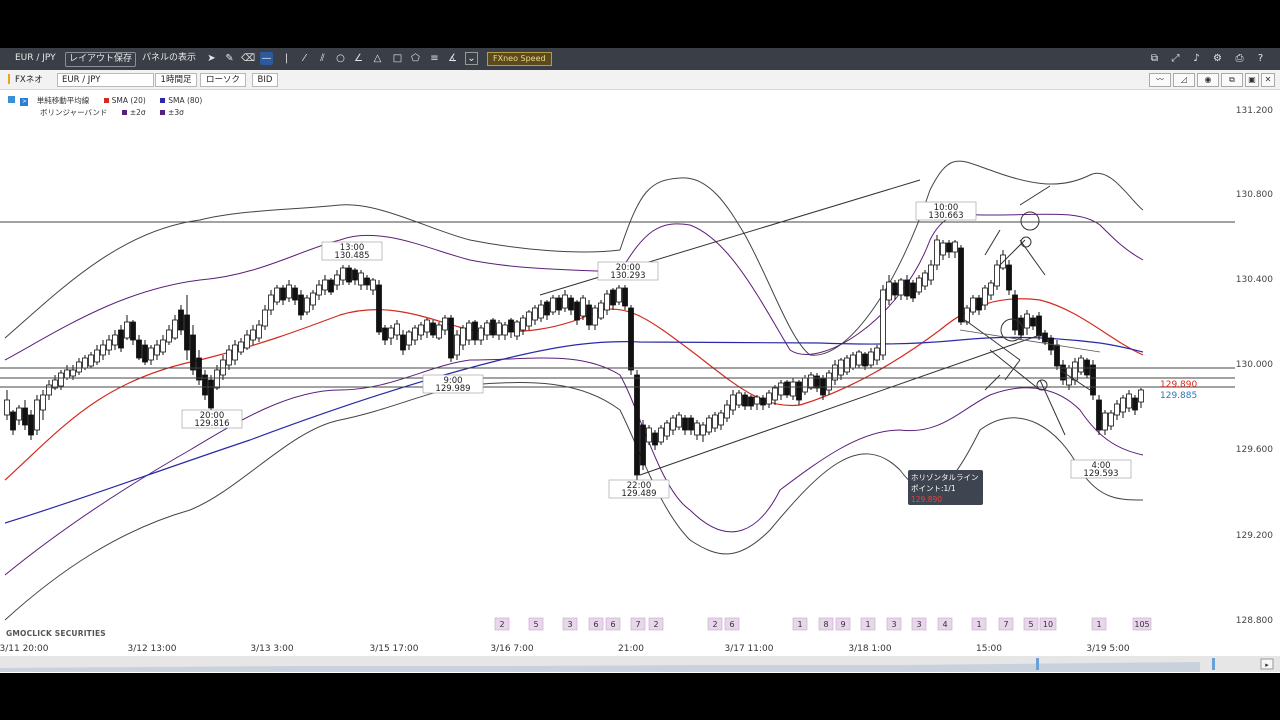 This screenshot has height=720, width=1280. What do you see at coordinates (1260, 58) in the screenshot?
I see `help-icon: ?` at bounding box center [1260, 58].